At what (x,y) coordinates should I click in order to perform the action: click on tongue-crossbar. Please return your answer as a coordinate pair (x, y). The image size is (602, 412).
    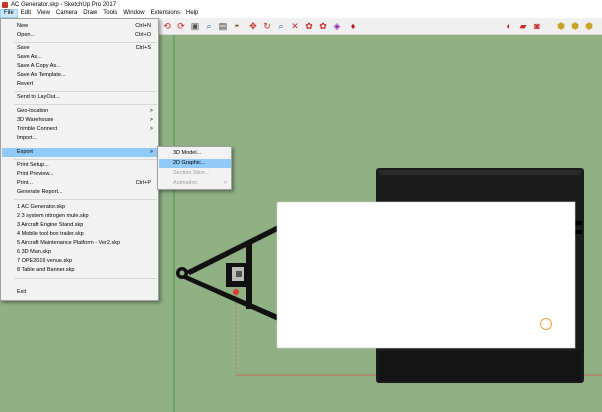
    Looking at the image, I should click on (249, 276).